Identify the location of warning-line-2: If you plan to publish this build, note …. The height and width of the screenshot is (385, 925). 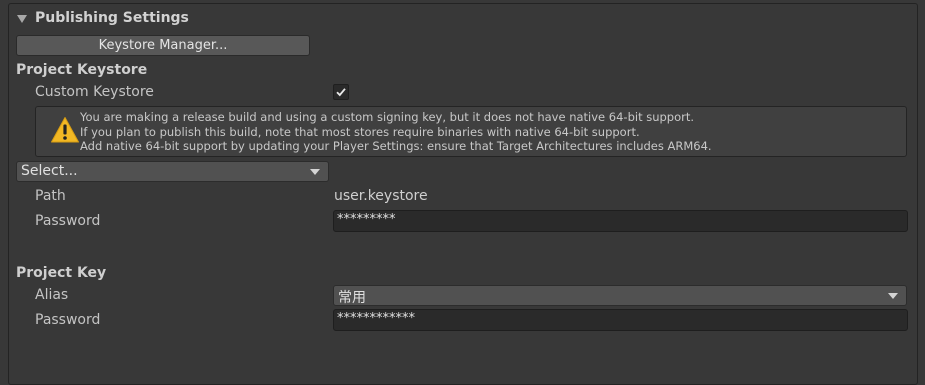
(360, 131).